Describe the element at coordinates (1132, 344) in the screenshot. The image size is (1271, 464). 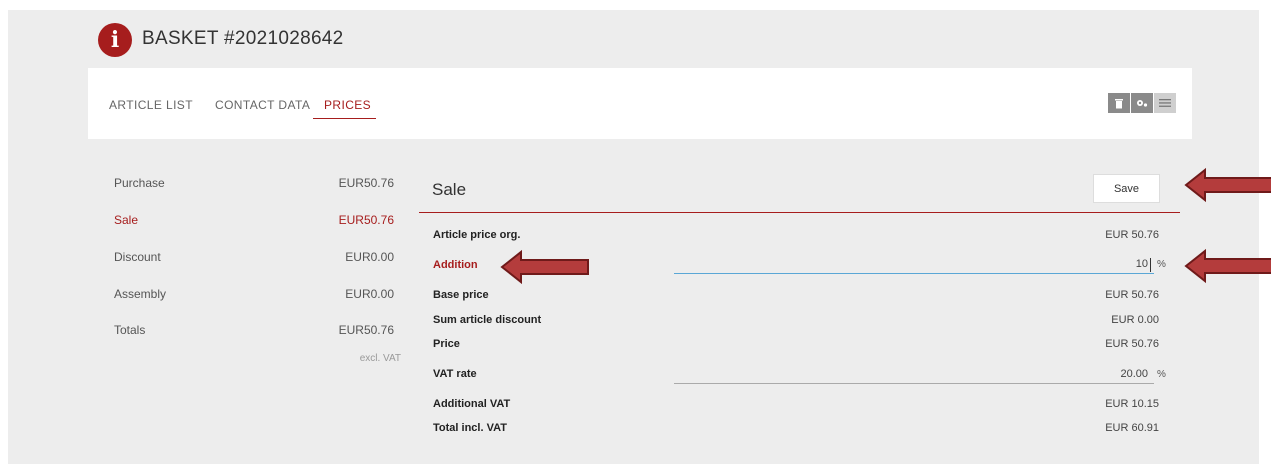
I see `price-value: EUR 50.76` at that location.